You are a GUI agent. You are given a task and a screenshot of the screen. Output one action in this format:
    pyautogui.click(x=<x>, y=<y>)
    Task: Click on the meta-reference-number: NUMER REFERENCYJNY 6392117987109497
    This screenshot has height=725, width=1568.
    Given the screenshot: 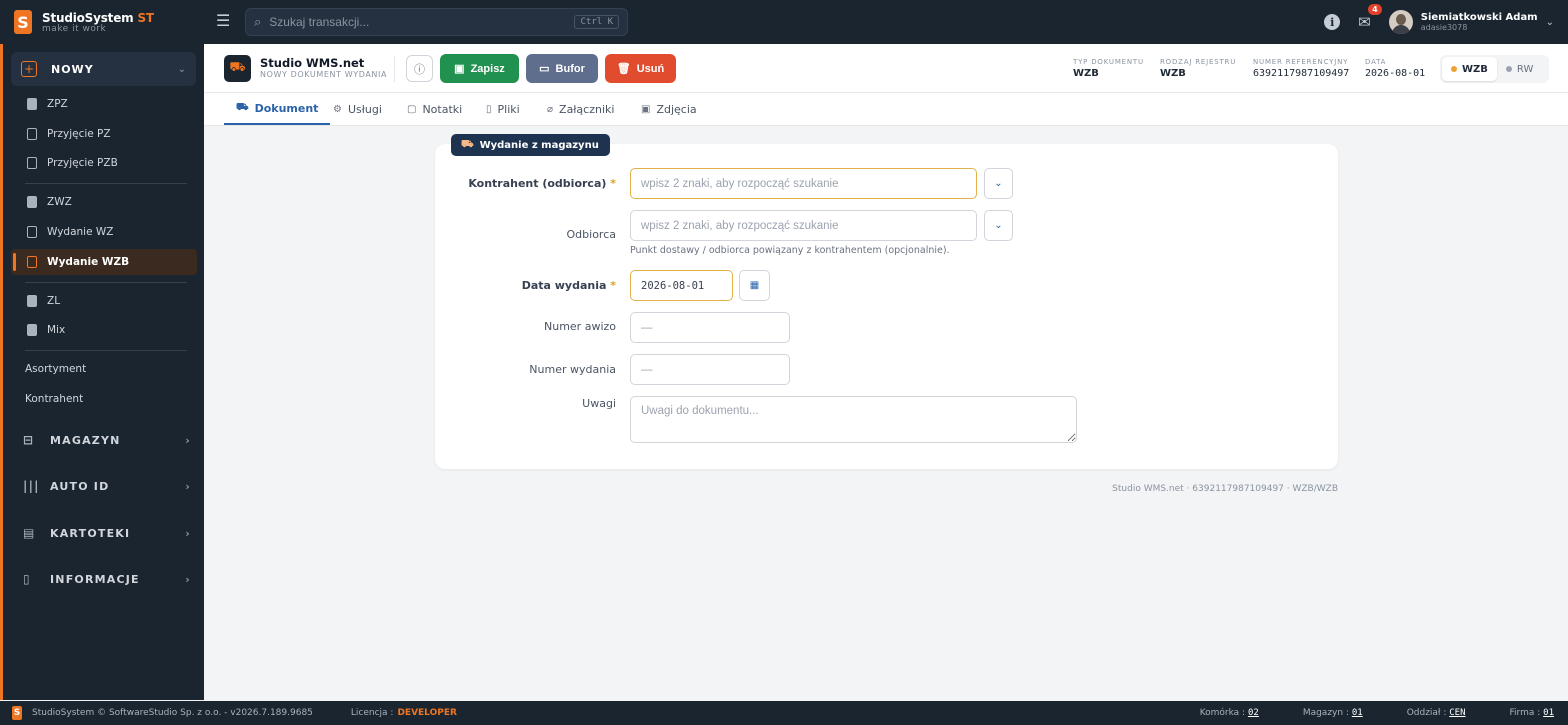 What is the action you would take?
    pyautogui.click(x=1301, y=68)
    